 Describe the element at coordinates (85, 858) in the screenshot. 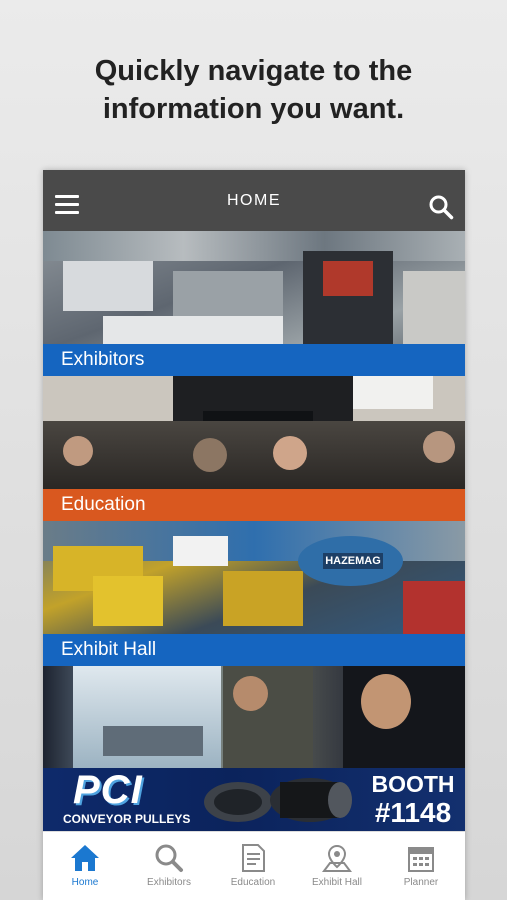

I see `home-icon` at that location.